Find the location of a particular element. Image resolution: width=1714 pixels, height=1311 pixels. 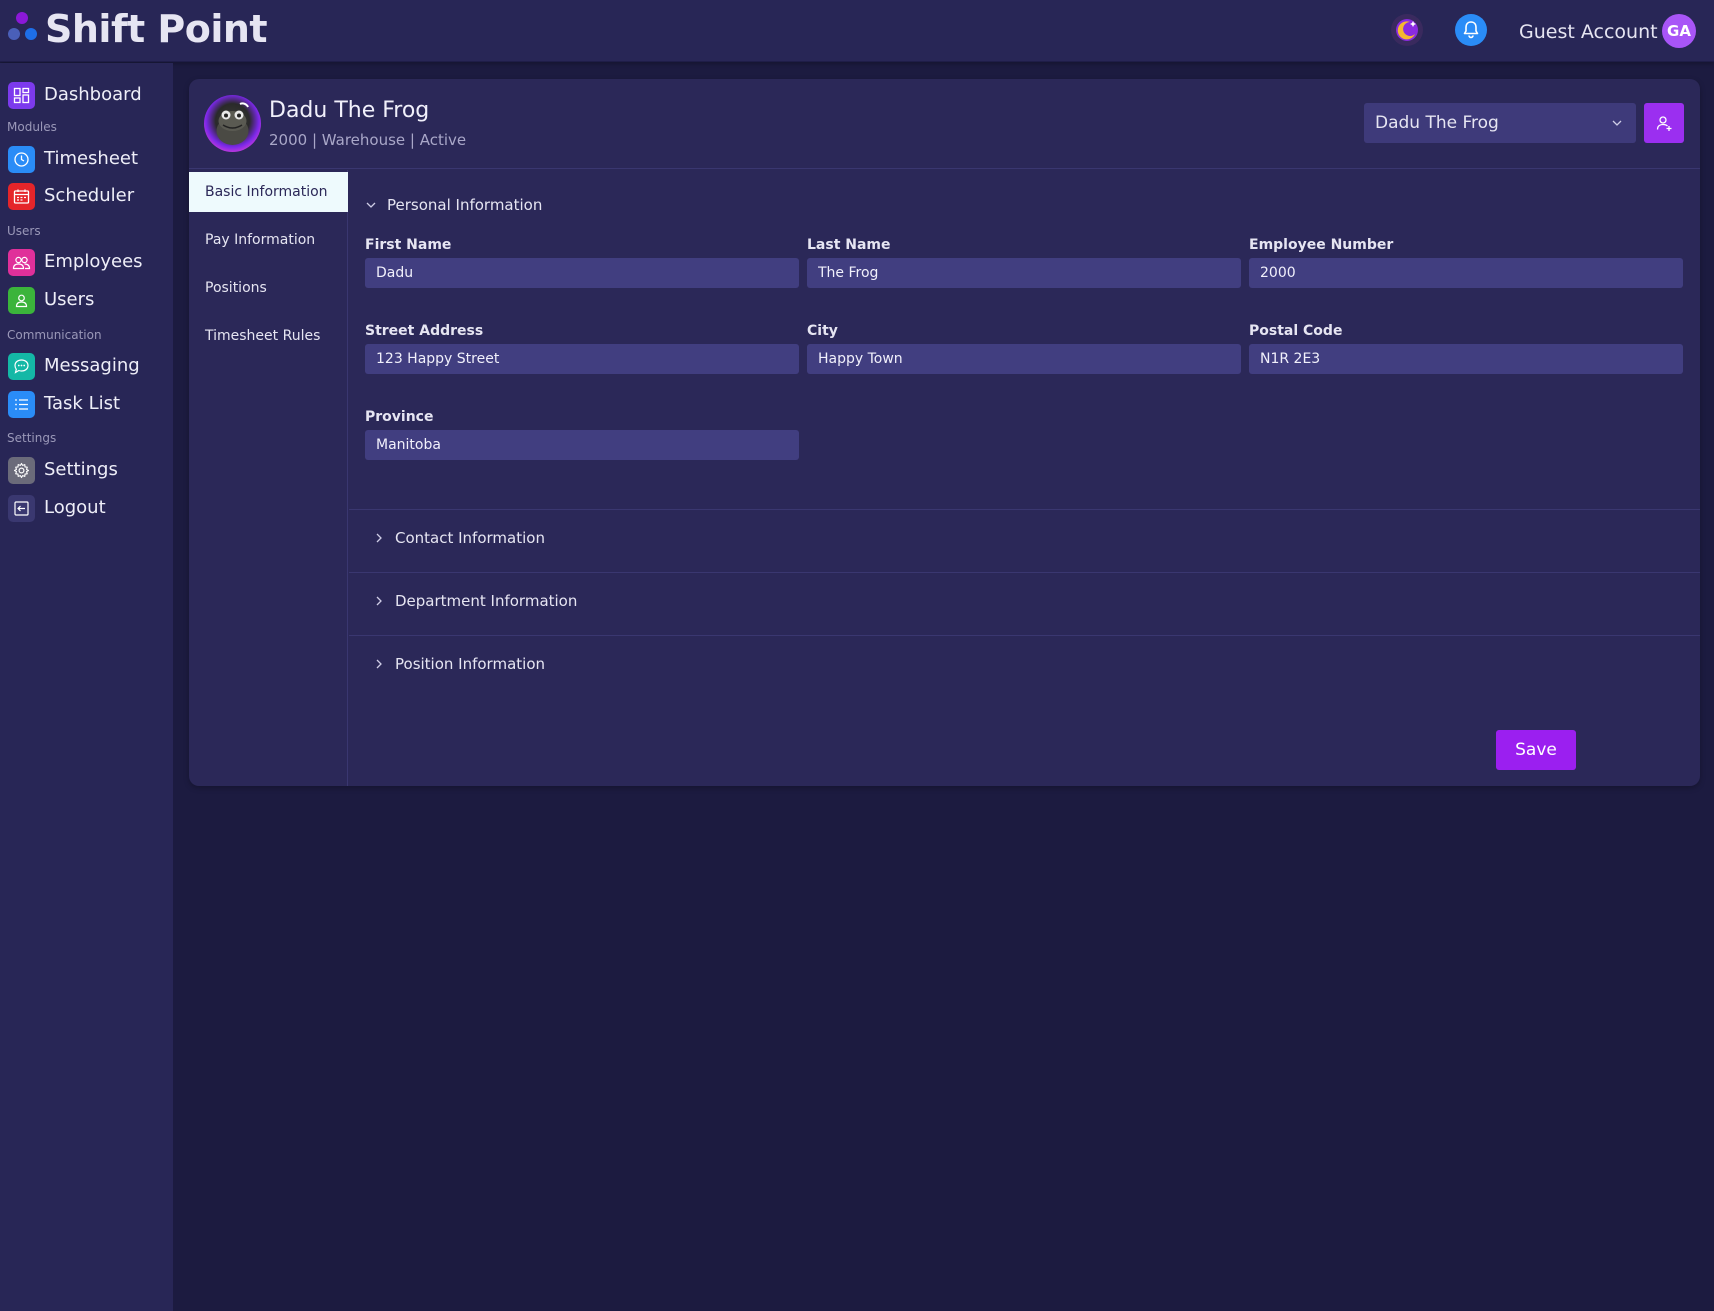

sidebar-item-settings: Settings is located at coordinates (63, 470).